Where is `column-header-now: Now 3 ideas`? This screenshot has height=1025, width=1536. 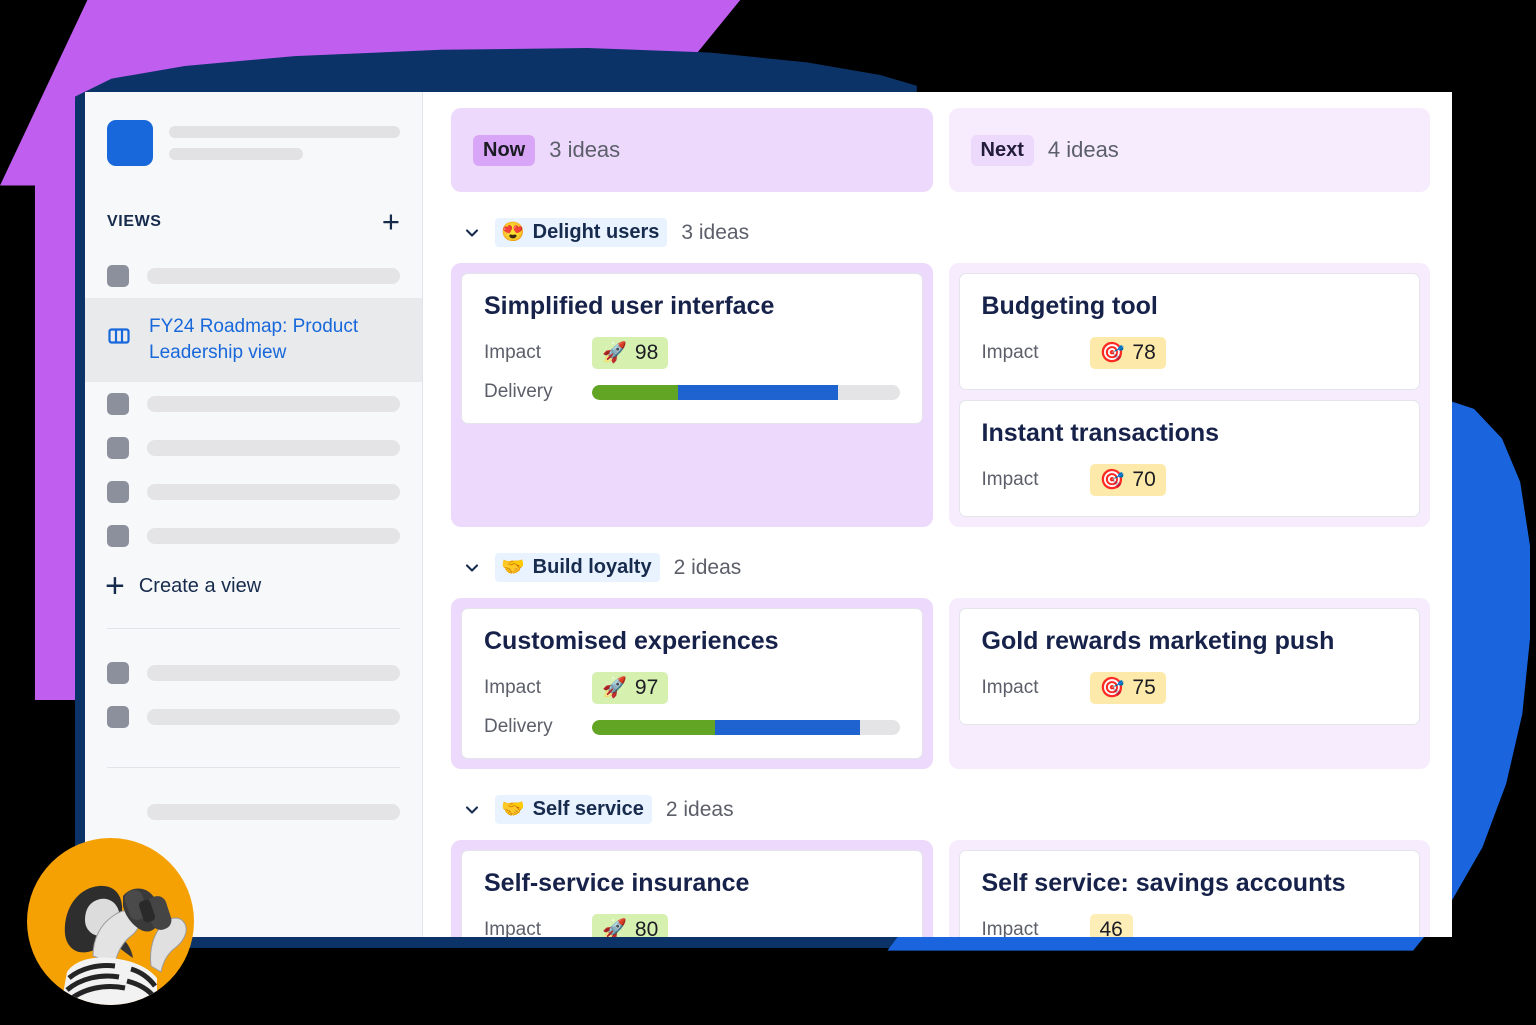
column-header-now: Now 3 ideas is located at coordinates (692, 150).